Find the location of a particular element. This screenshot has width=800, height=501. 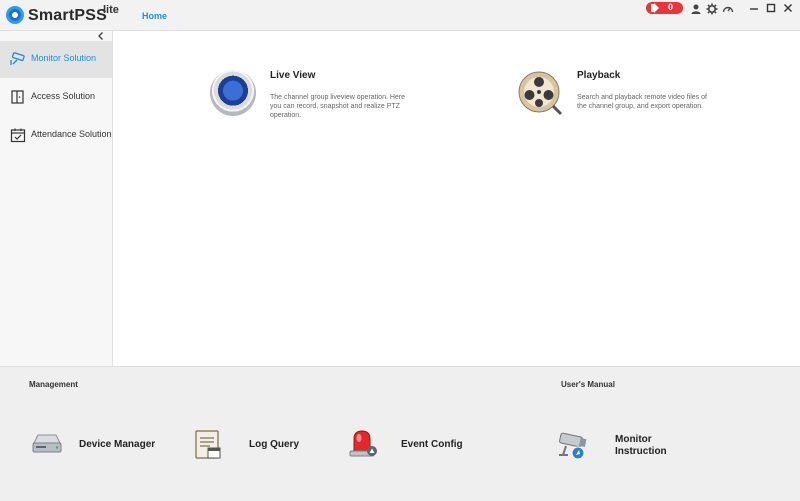

monitor-instruction-button: Monitor Instruction is located at coordinates (616, 447).